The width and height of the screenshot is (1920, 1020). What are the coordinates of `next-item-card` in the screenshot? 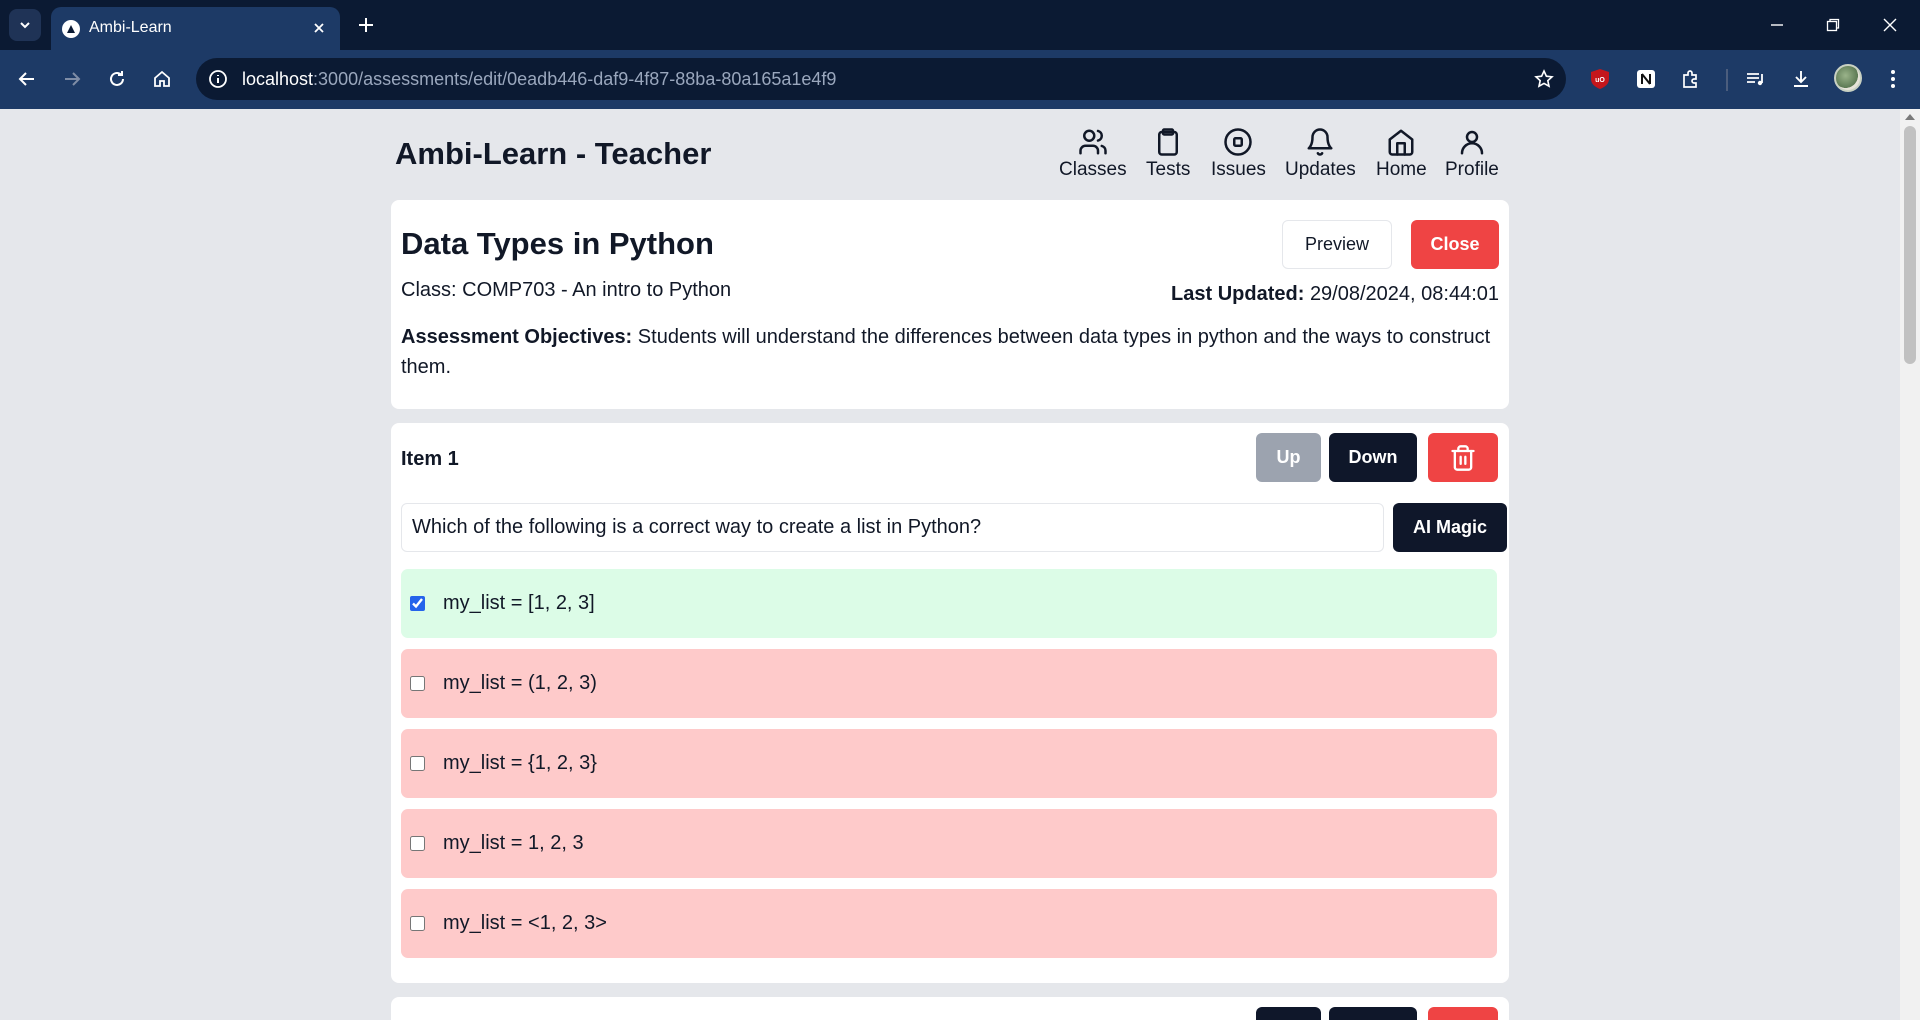 It's located at (950, 1008).